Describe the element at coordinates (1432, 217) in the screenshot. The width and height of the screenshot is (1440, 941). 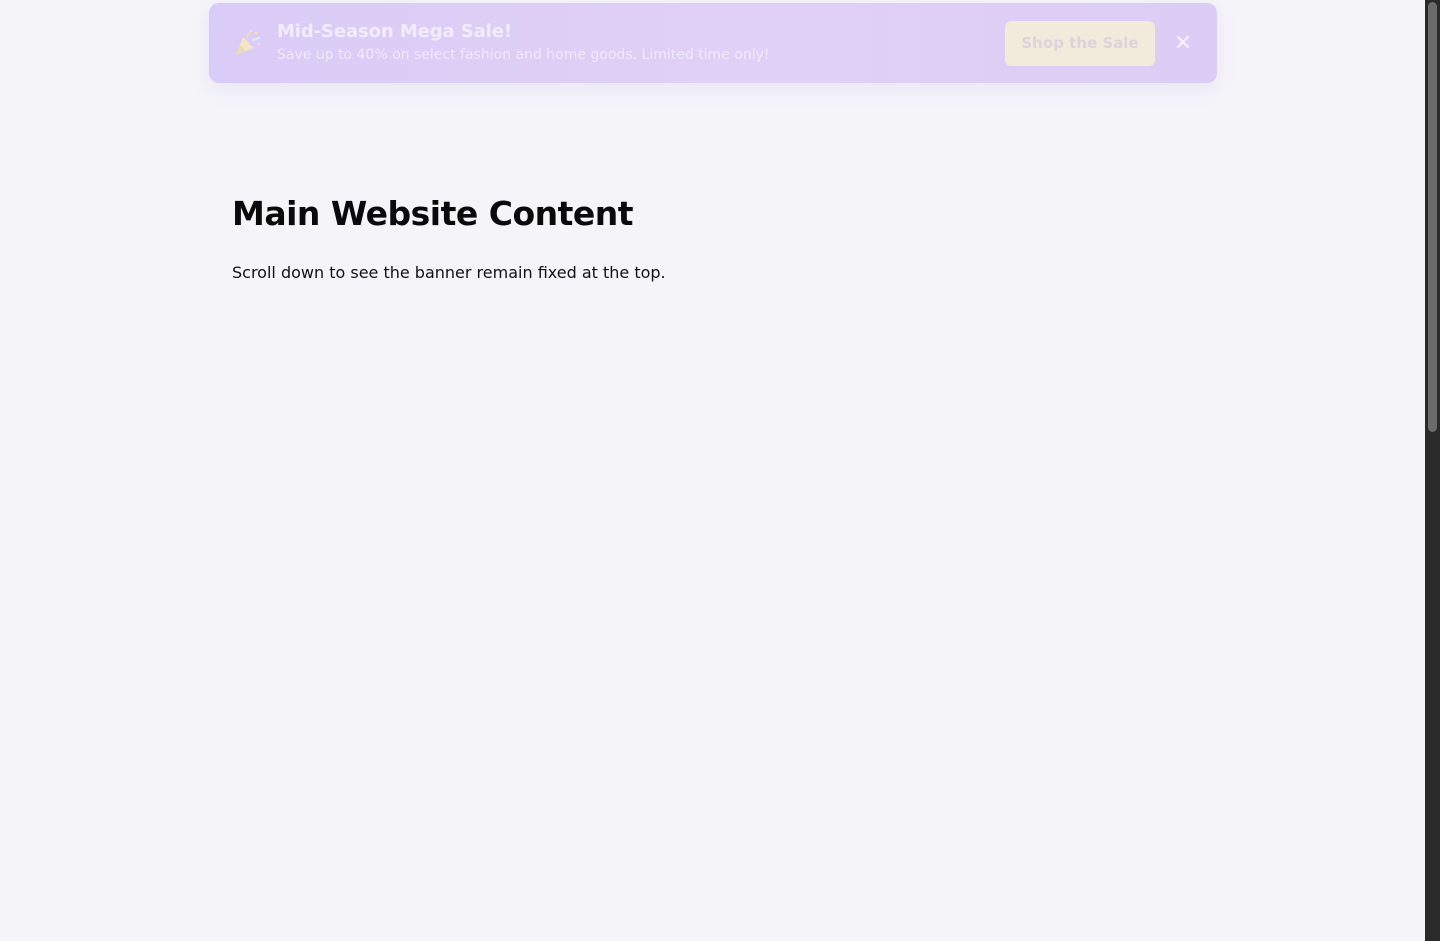
I see `scrollbar-thumb` at that location.